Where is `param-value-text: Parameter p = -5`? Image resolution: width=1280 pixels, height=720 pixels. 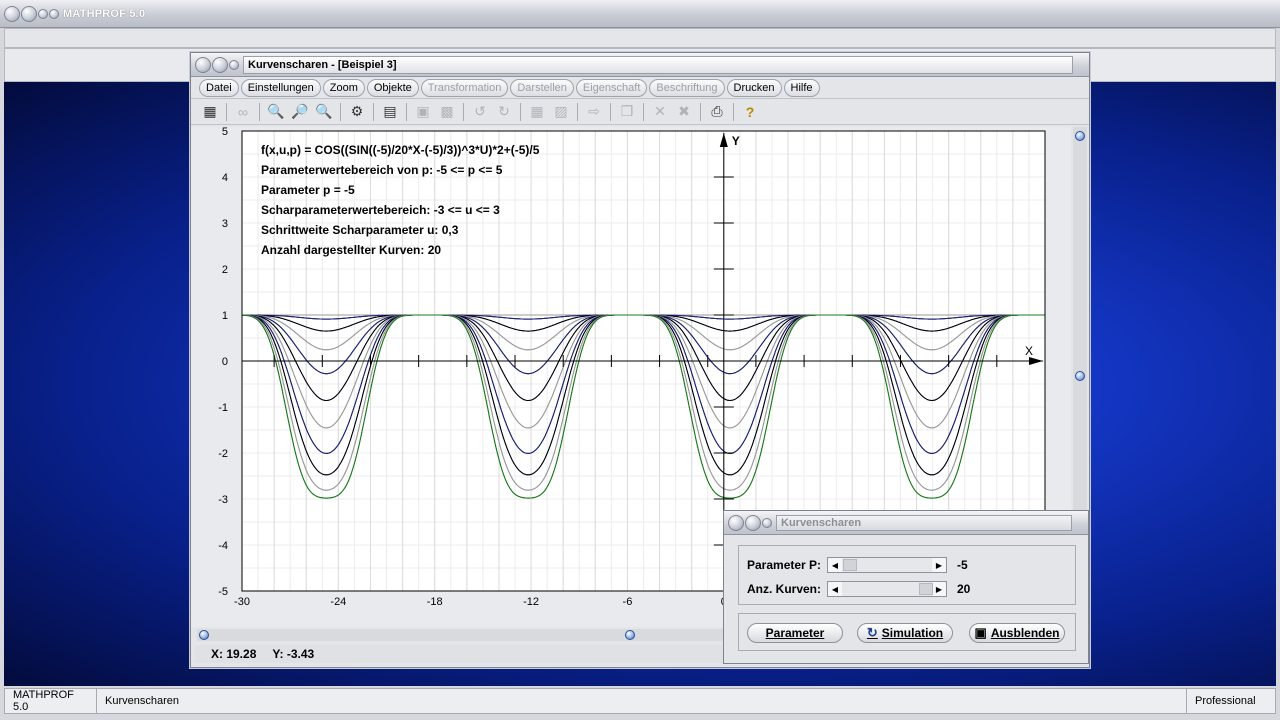
param-value-text: Parameter p = -5 is located at coordinates (308, 190).